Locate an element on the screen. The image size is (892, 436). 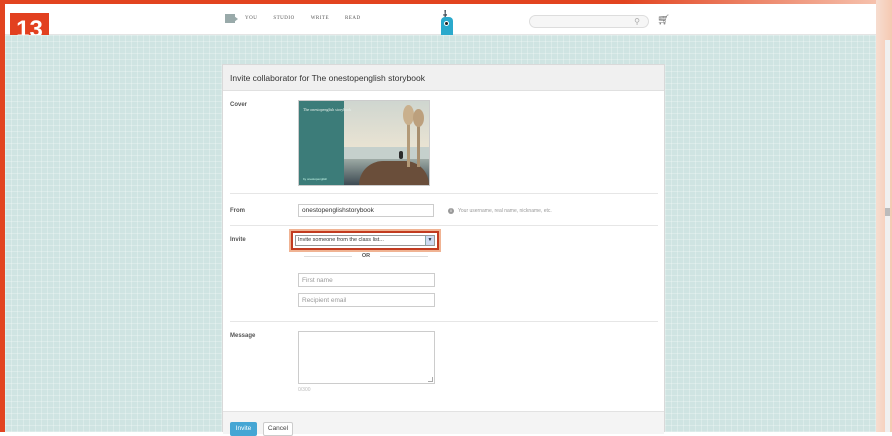
character-count: 0/300 is located at coordinates (304, 390).